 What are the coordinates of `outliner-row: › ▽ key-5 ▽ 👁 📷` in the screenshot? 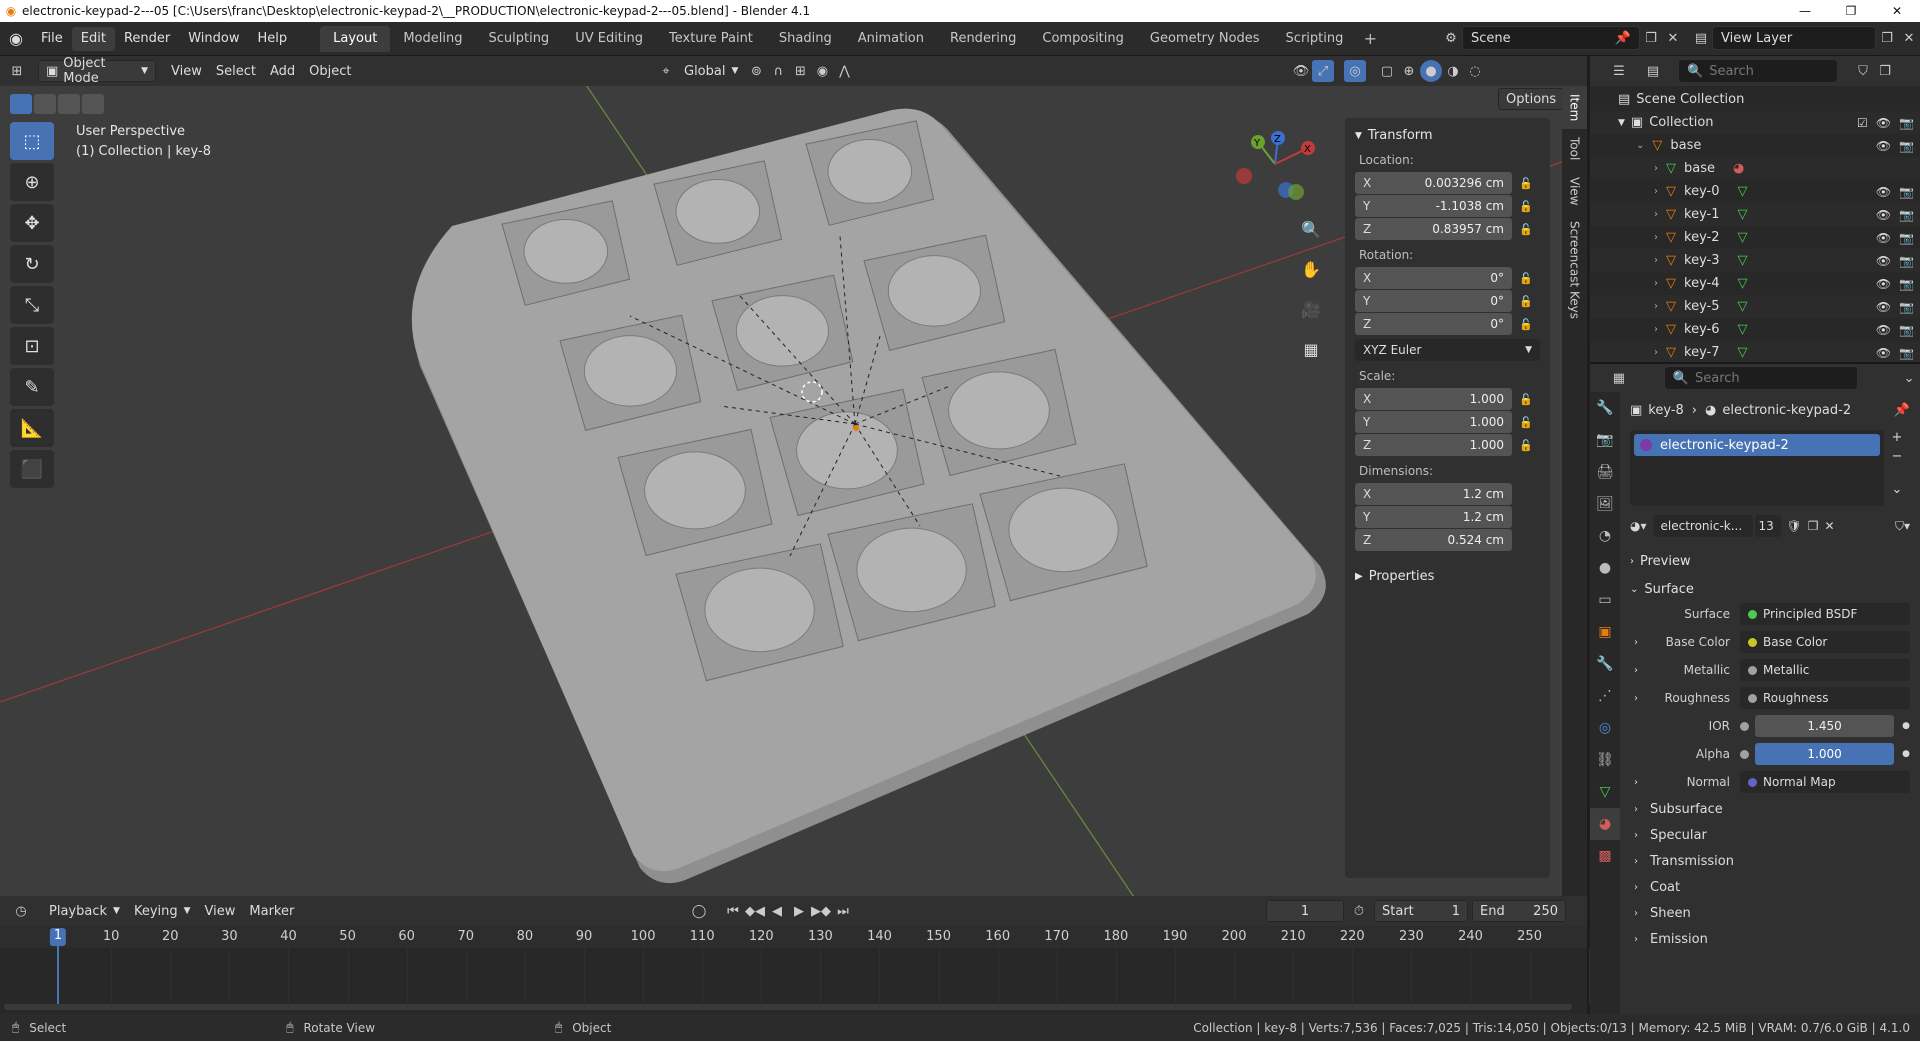 It's located at (1755, 306).